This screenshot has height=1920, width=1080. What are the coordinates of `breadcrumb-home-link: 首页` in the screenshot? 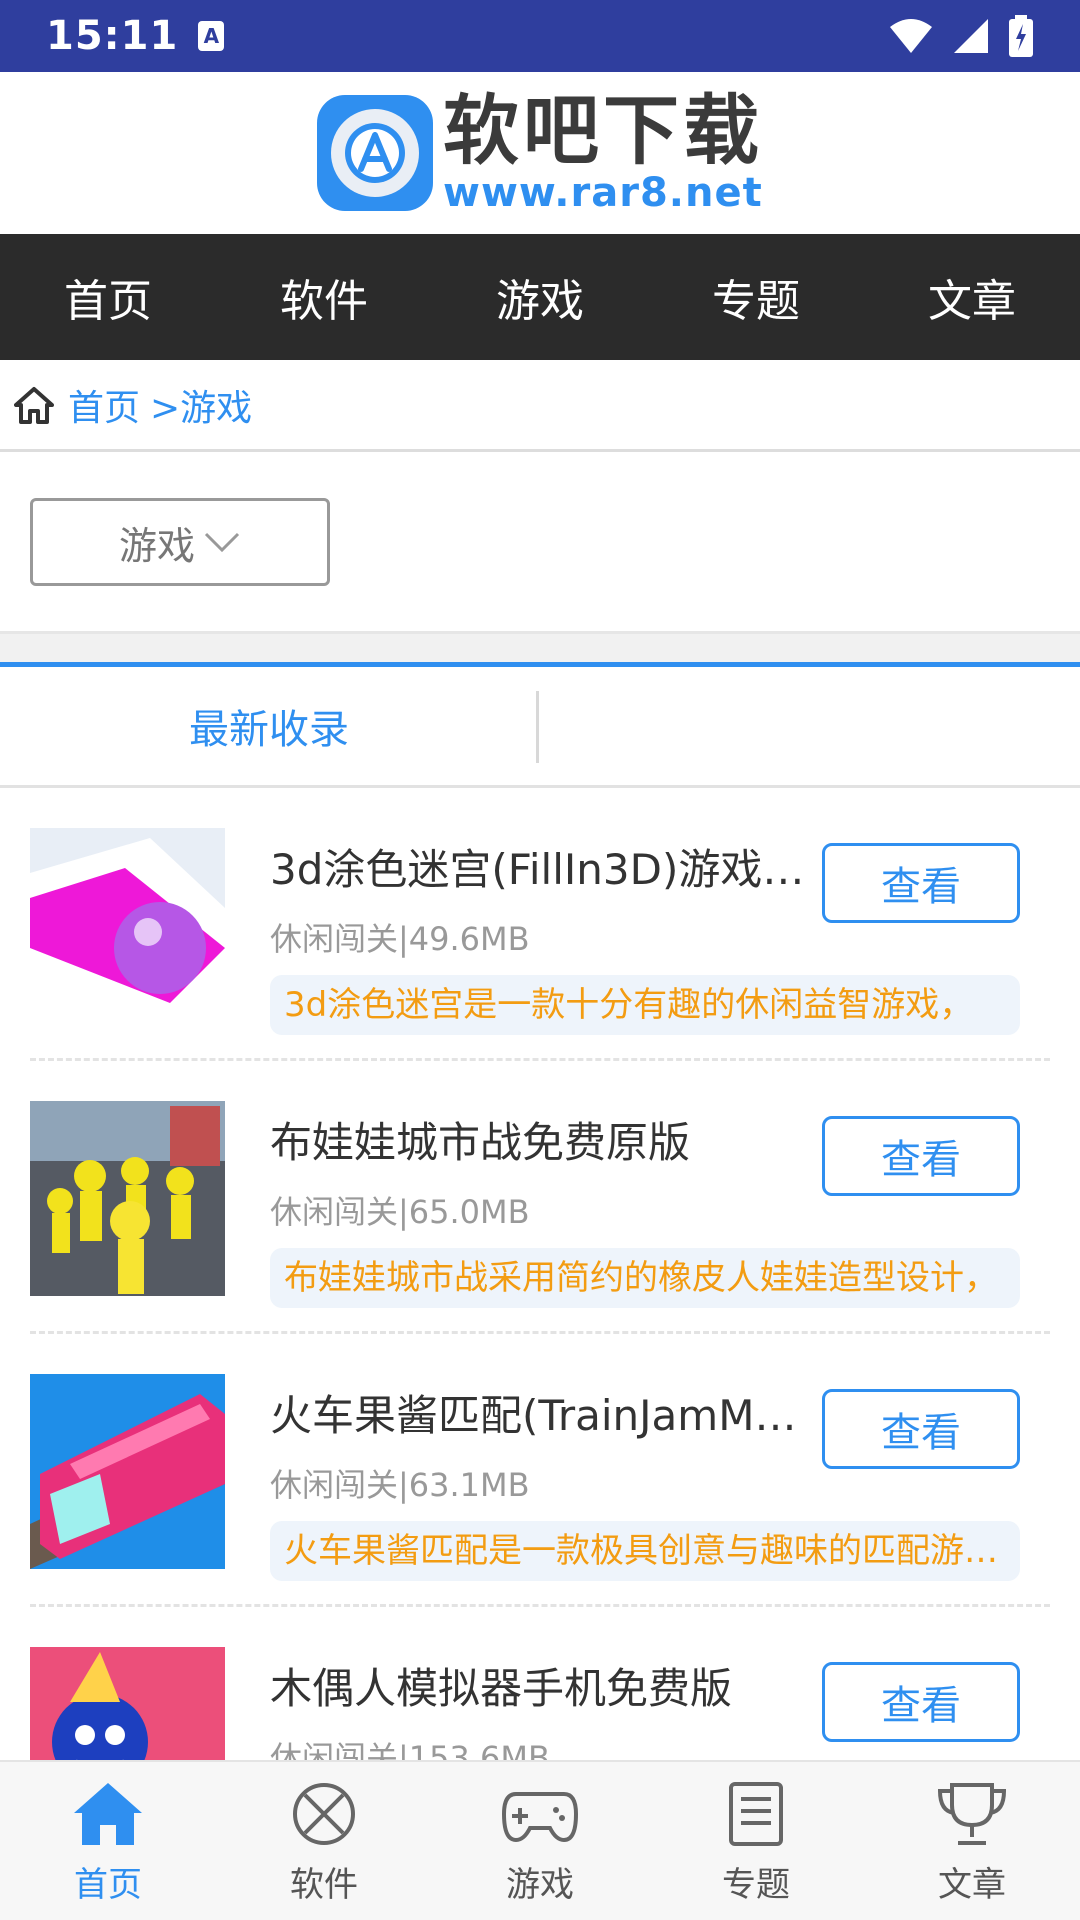 It's located at (104, 405).